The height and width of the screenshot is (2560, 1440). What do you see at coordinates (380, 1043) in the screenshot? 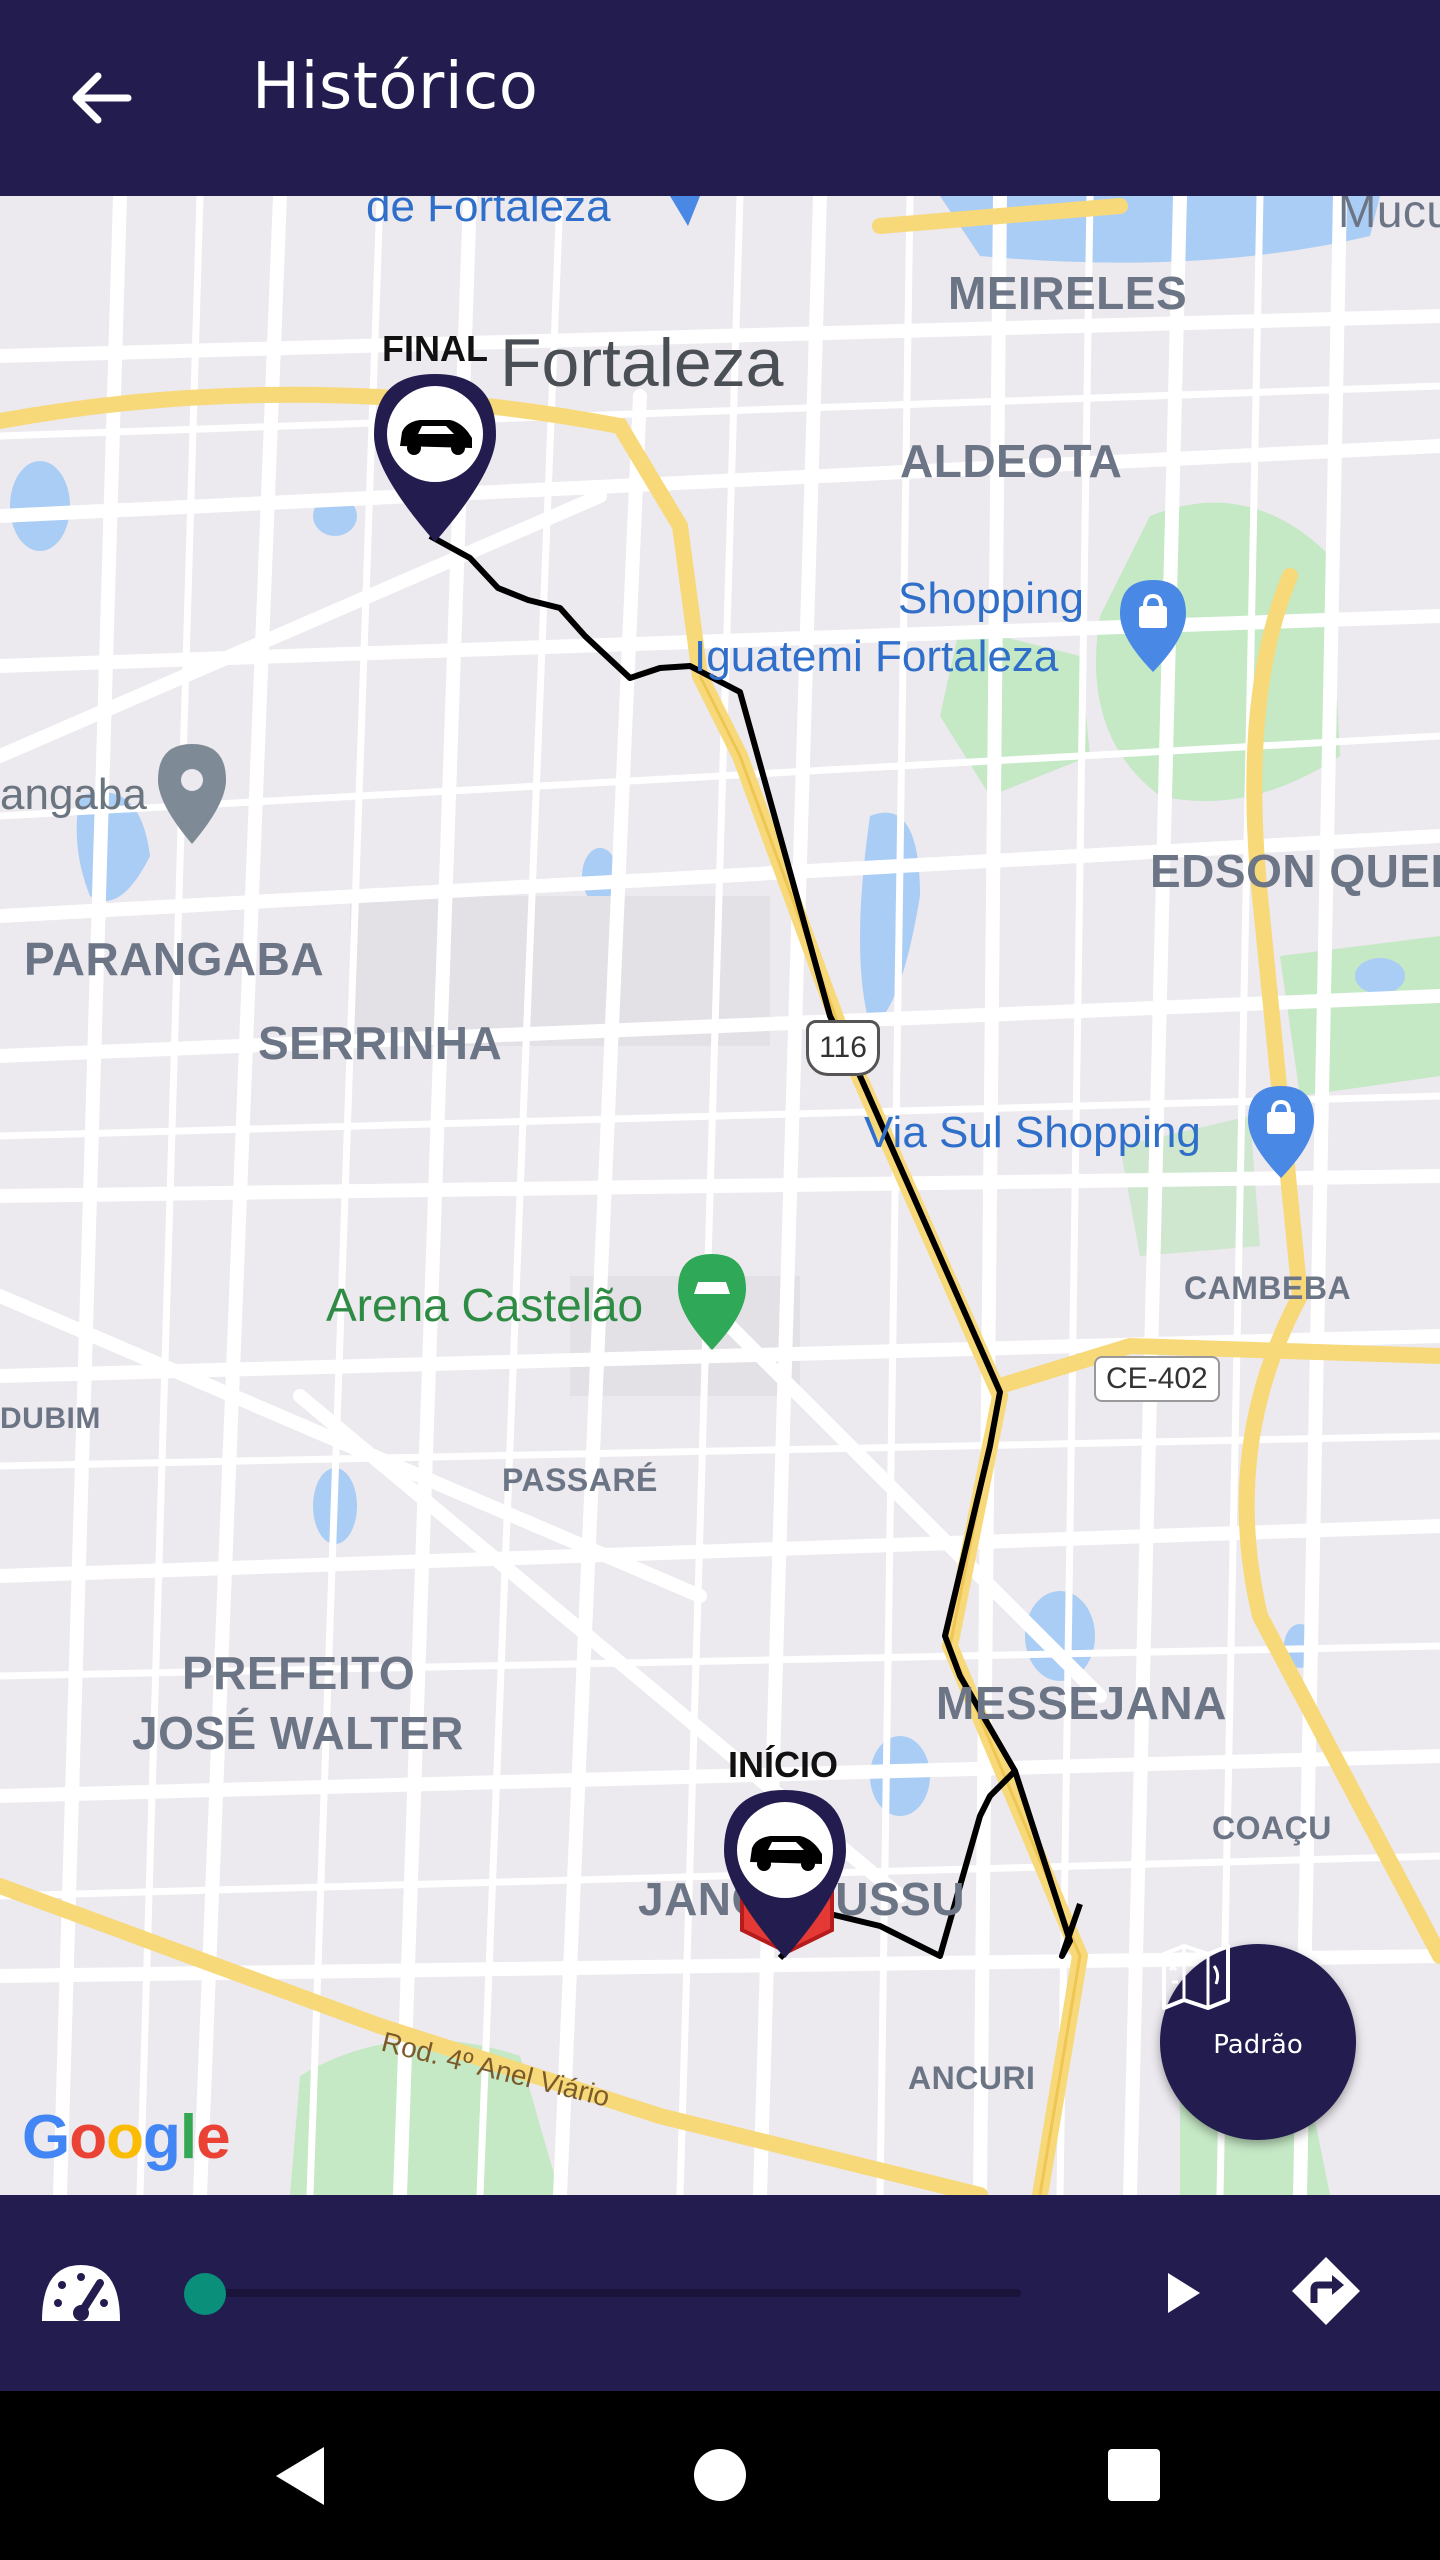
I see `district-label-serrinha: SERRINHA` at bounding box center [380, 1043].